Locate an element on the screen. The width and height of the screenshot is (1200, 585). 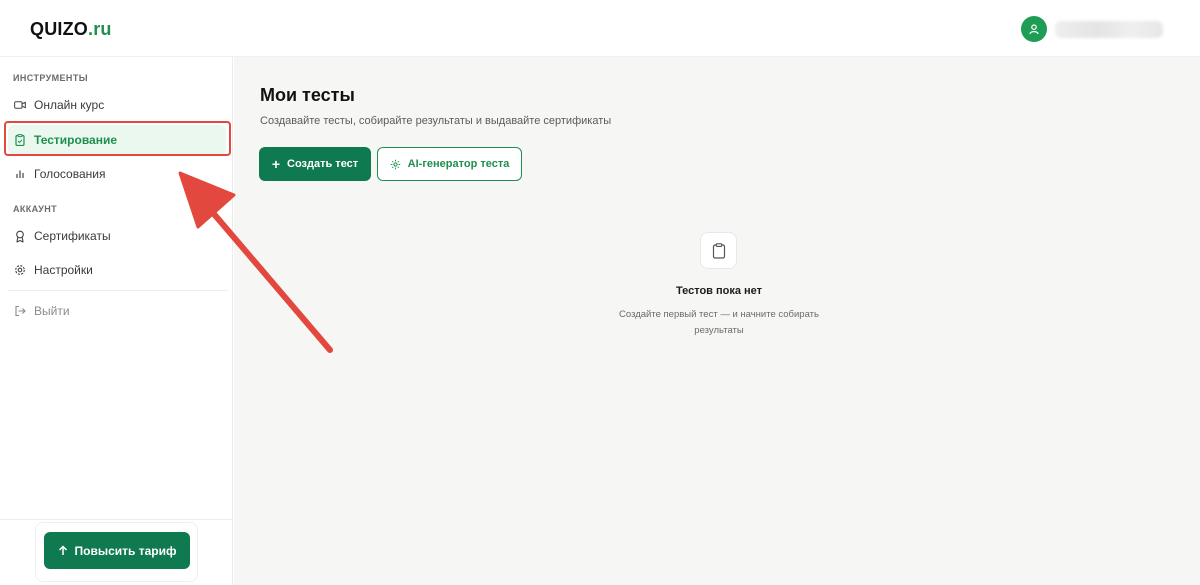
sidebar-divider is located at coordinates (118, 290).